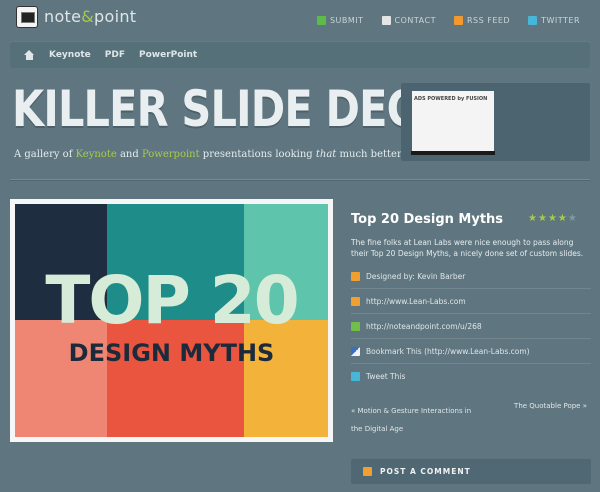  Describe the element at coordinates (453, 153) in the screenshot. I see `ad-screen-base` at that location.